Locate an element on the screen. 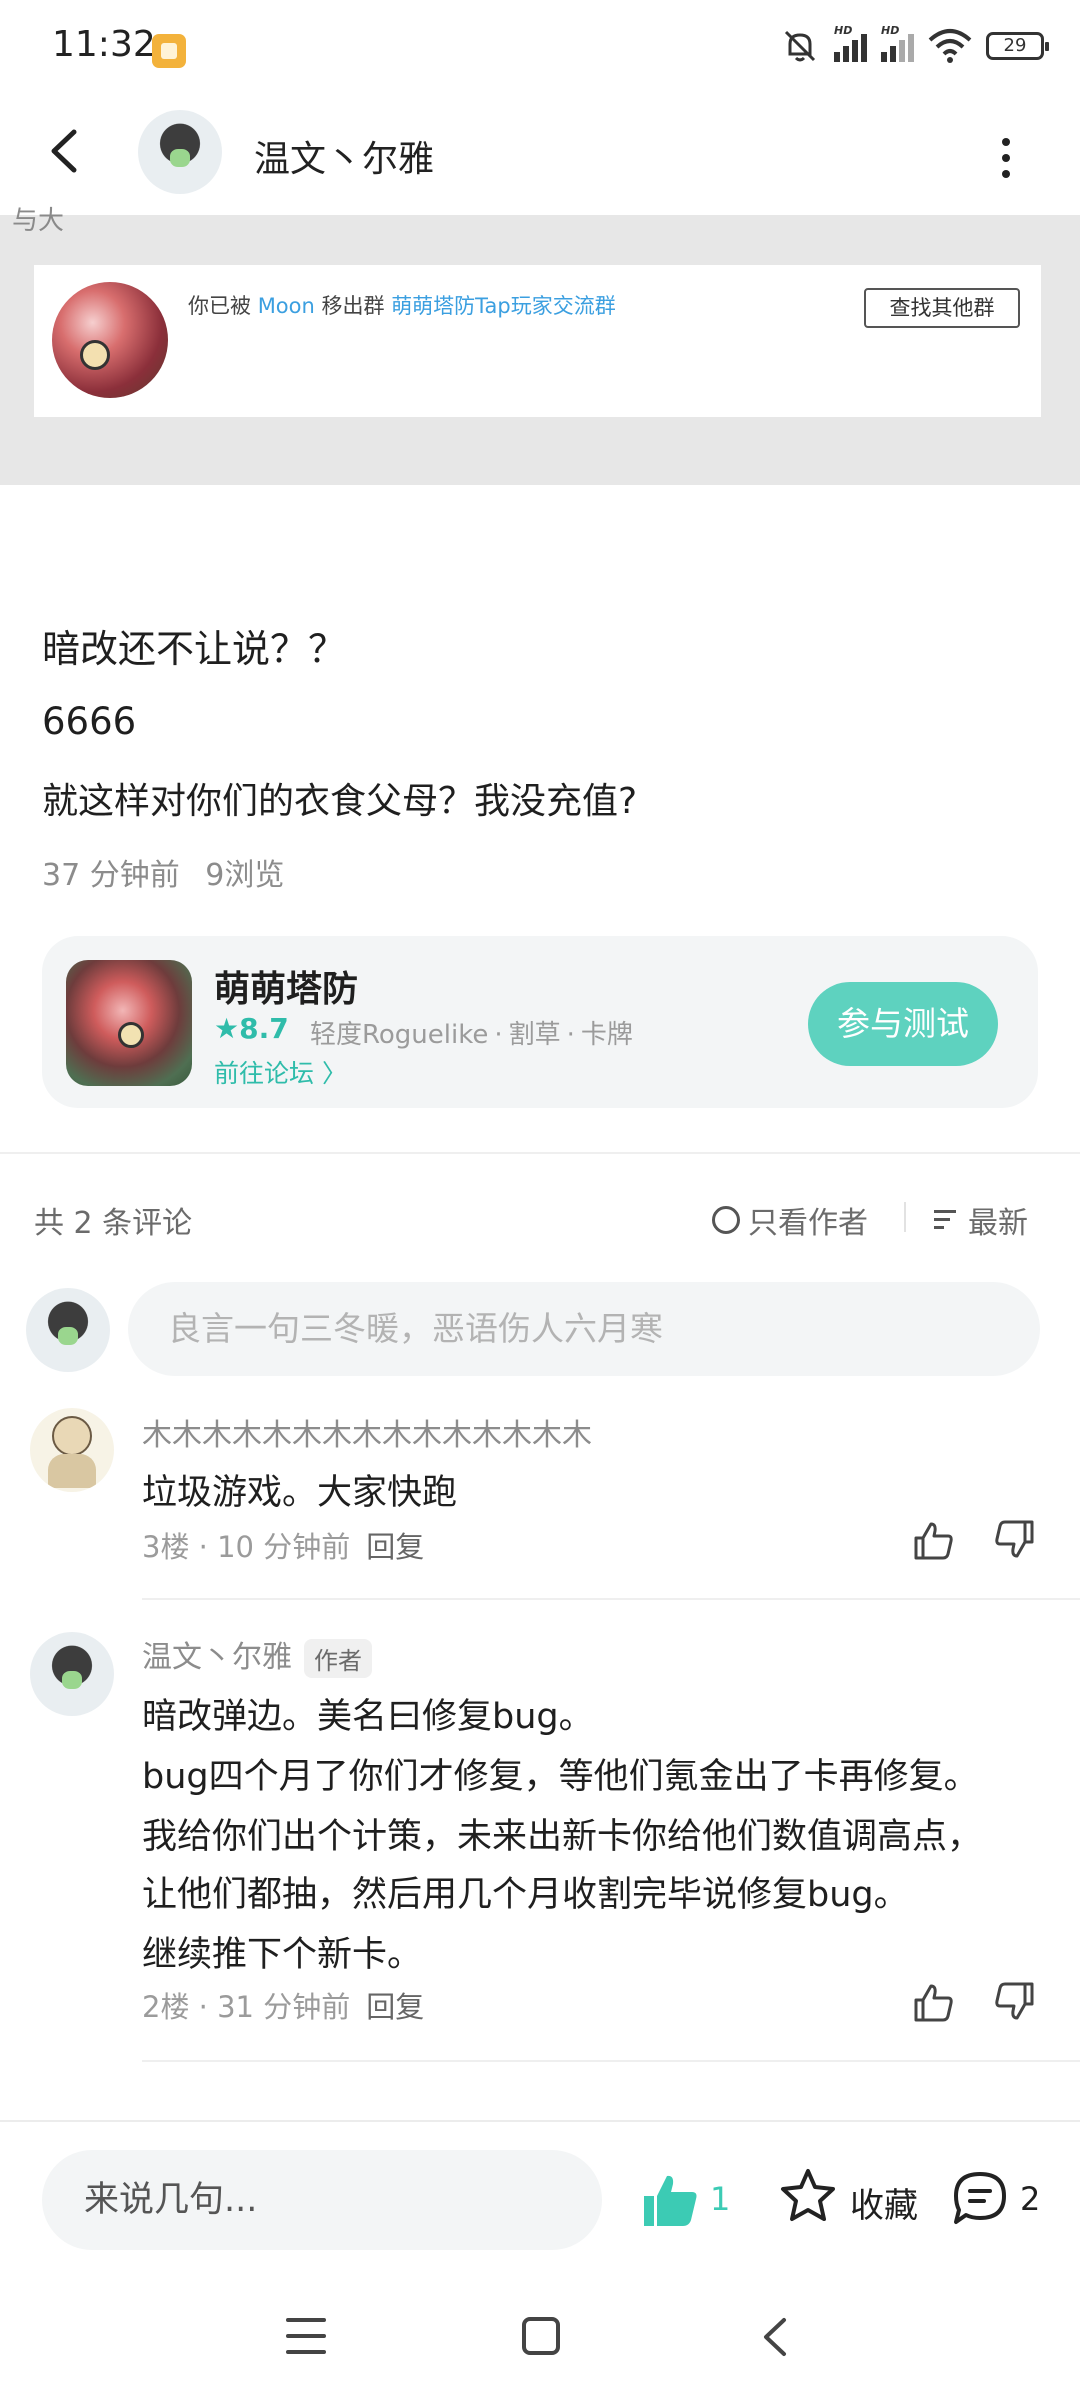 The height and width of the screenshot is (2400, 1080). find-other-groups-button-image: 查找其他群 is located at coordinates (942, 308).